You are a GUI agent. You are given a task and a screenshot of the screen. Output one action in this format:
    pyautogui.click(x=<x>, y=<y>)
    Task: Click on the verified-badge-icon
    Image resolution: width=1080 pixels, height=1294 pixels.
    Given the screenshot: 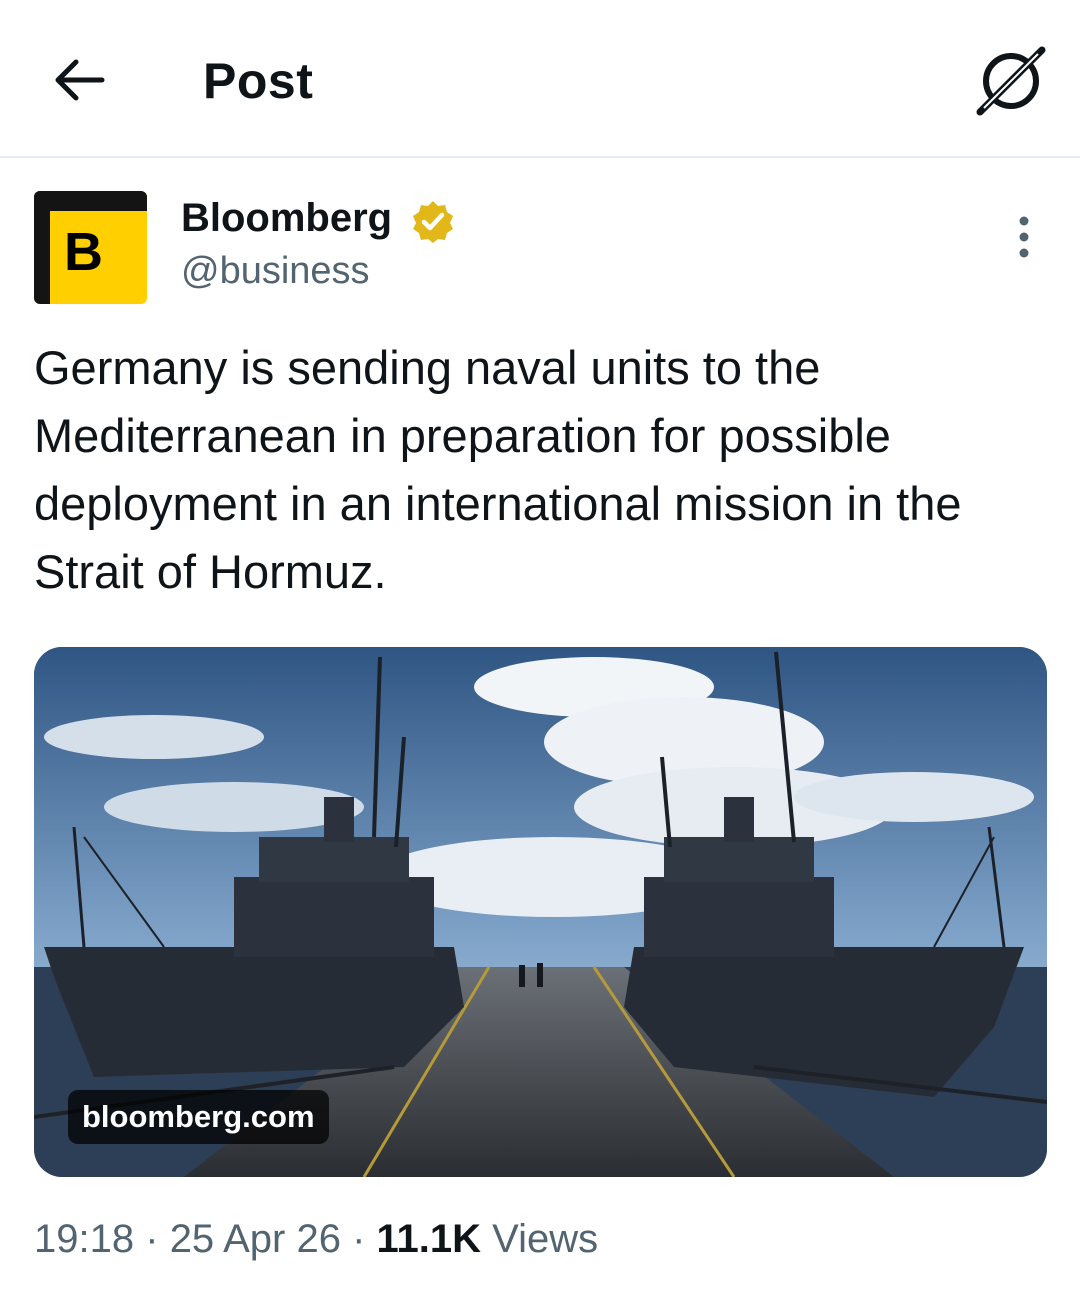 What is the action you would take?
    pyautogui.click(x=433, y=221)
    